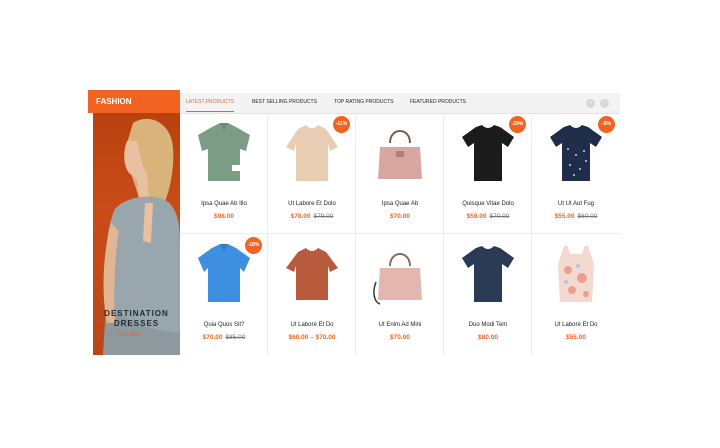 Image resolution: width=720 pixels, height=448 pixels. Describe the element at coordinates (312, 274) in the screenshot. I see `rust-top-icon` at that location.